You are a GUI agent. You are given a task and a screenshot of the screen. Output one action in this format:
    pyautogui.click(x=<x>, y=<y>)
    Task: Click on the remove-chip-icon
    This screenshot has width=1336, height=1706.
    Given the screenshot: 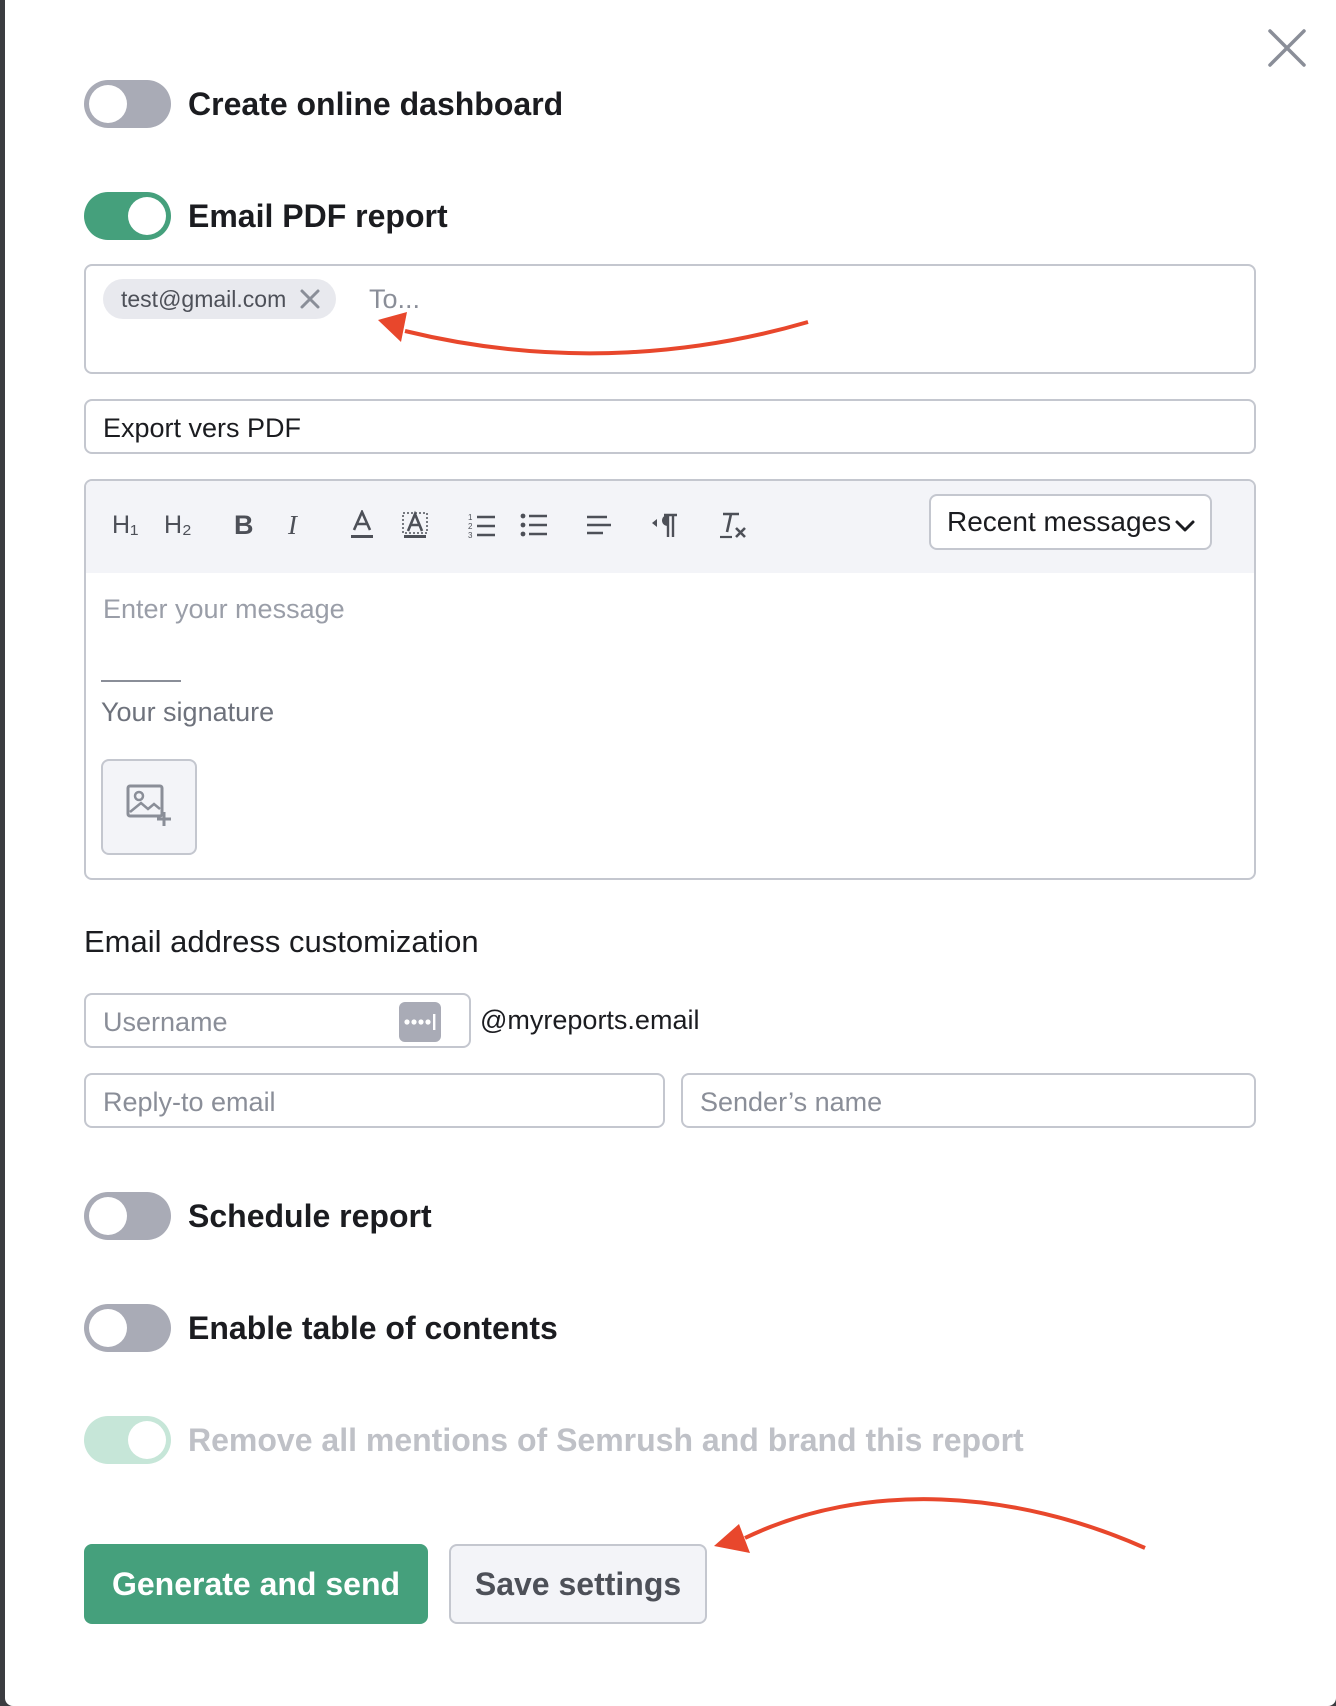 What is the action you would take?
    pyautogui.click(x=310, y=299)
    